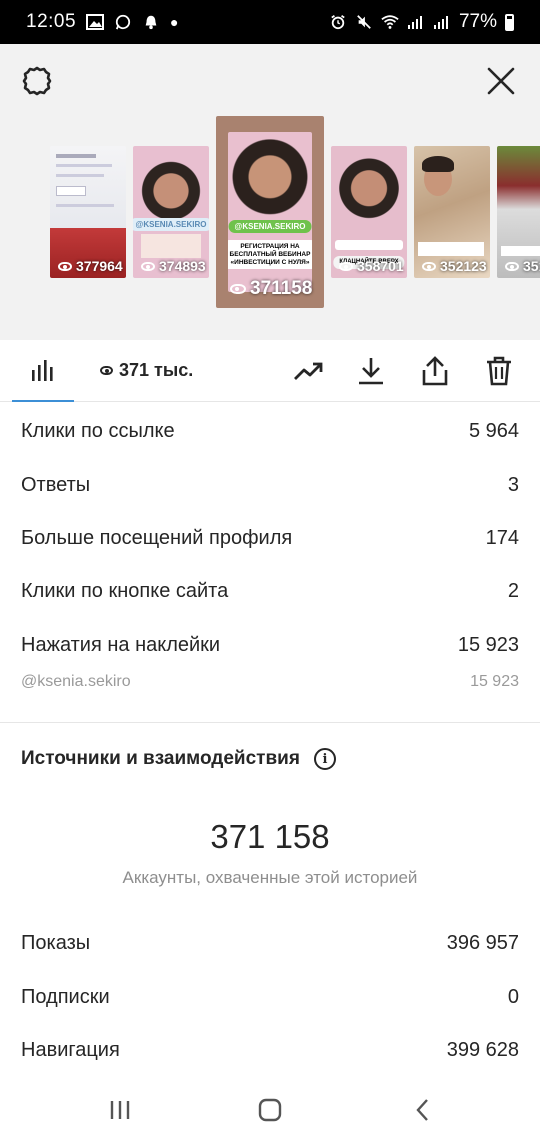  I want to click on promote-button, so click(309, 371).